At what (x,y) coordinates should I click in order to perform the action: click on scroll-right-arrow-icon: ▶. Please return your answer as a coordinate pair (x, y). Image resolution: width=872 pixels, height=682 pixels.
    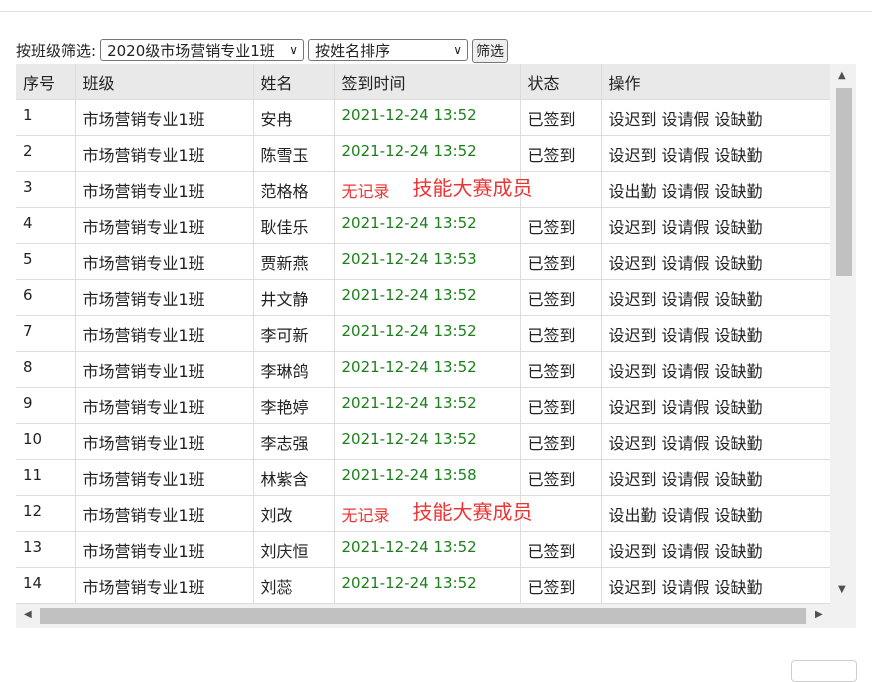
    Looking at the image, I should click on (819, 614).